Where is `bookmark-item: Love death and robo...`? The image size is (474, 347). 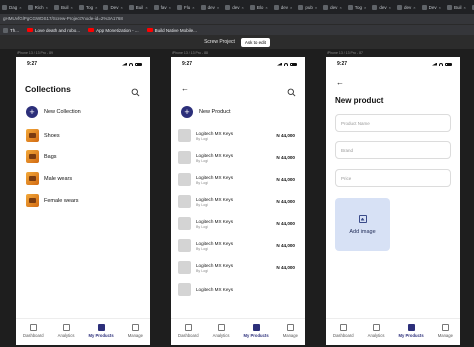
bookmark-item: Love death and robo... is located at coordinates (53, 30).